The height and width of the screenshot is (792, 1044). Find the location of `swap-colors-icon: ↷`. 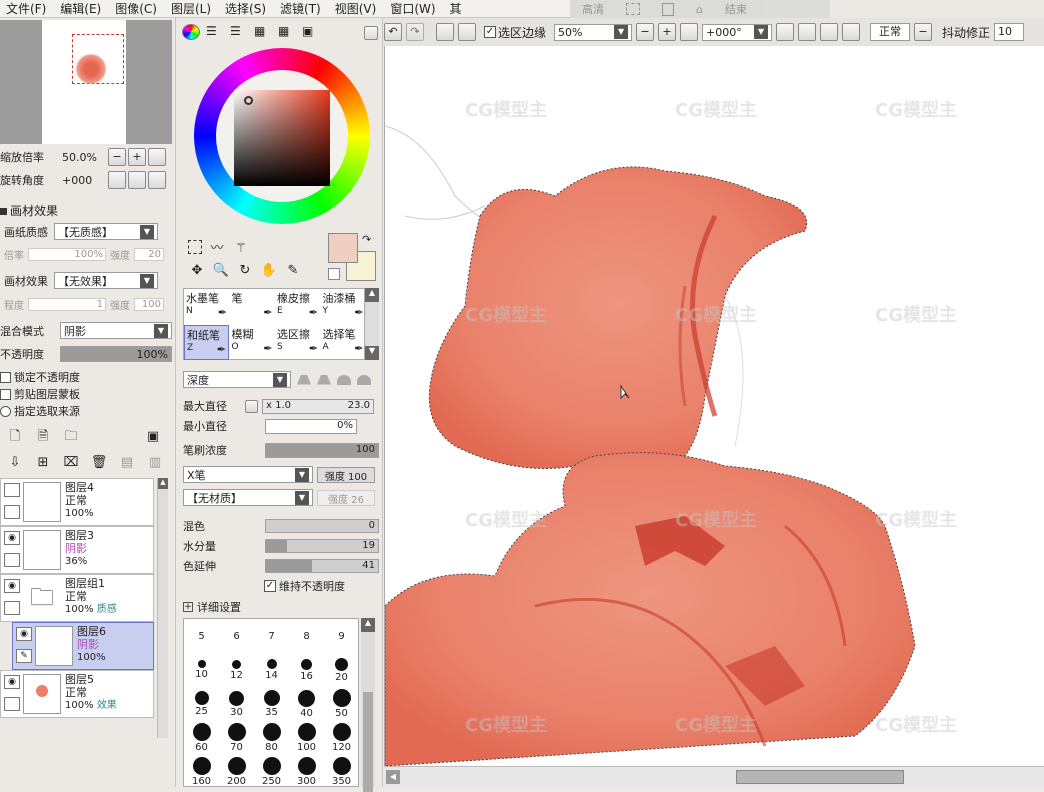

swap-colors-icon: ↷ is located at coordinates (366, 239).